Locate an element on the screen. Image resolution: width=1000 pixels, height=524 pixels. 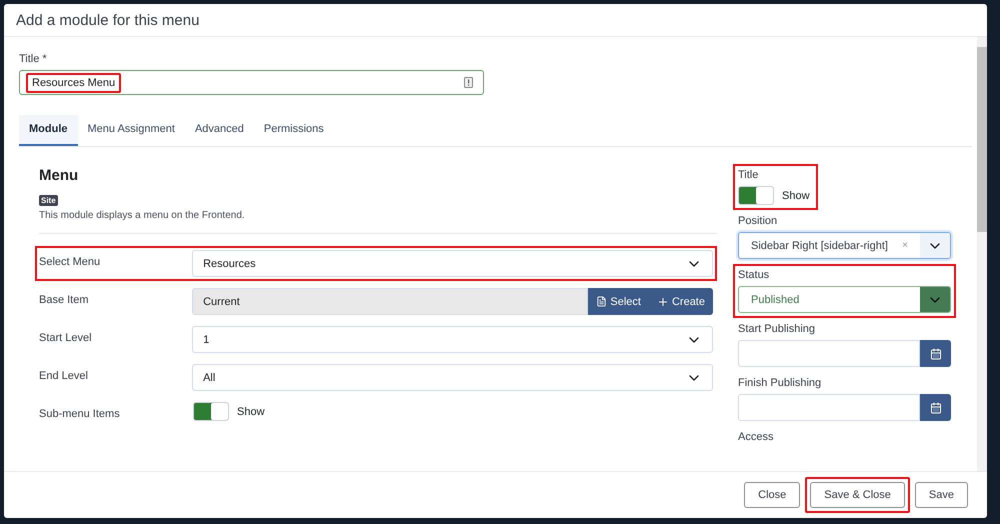
tab: Permissions is located at coordinates (294, 130).